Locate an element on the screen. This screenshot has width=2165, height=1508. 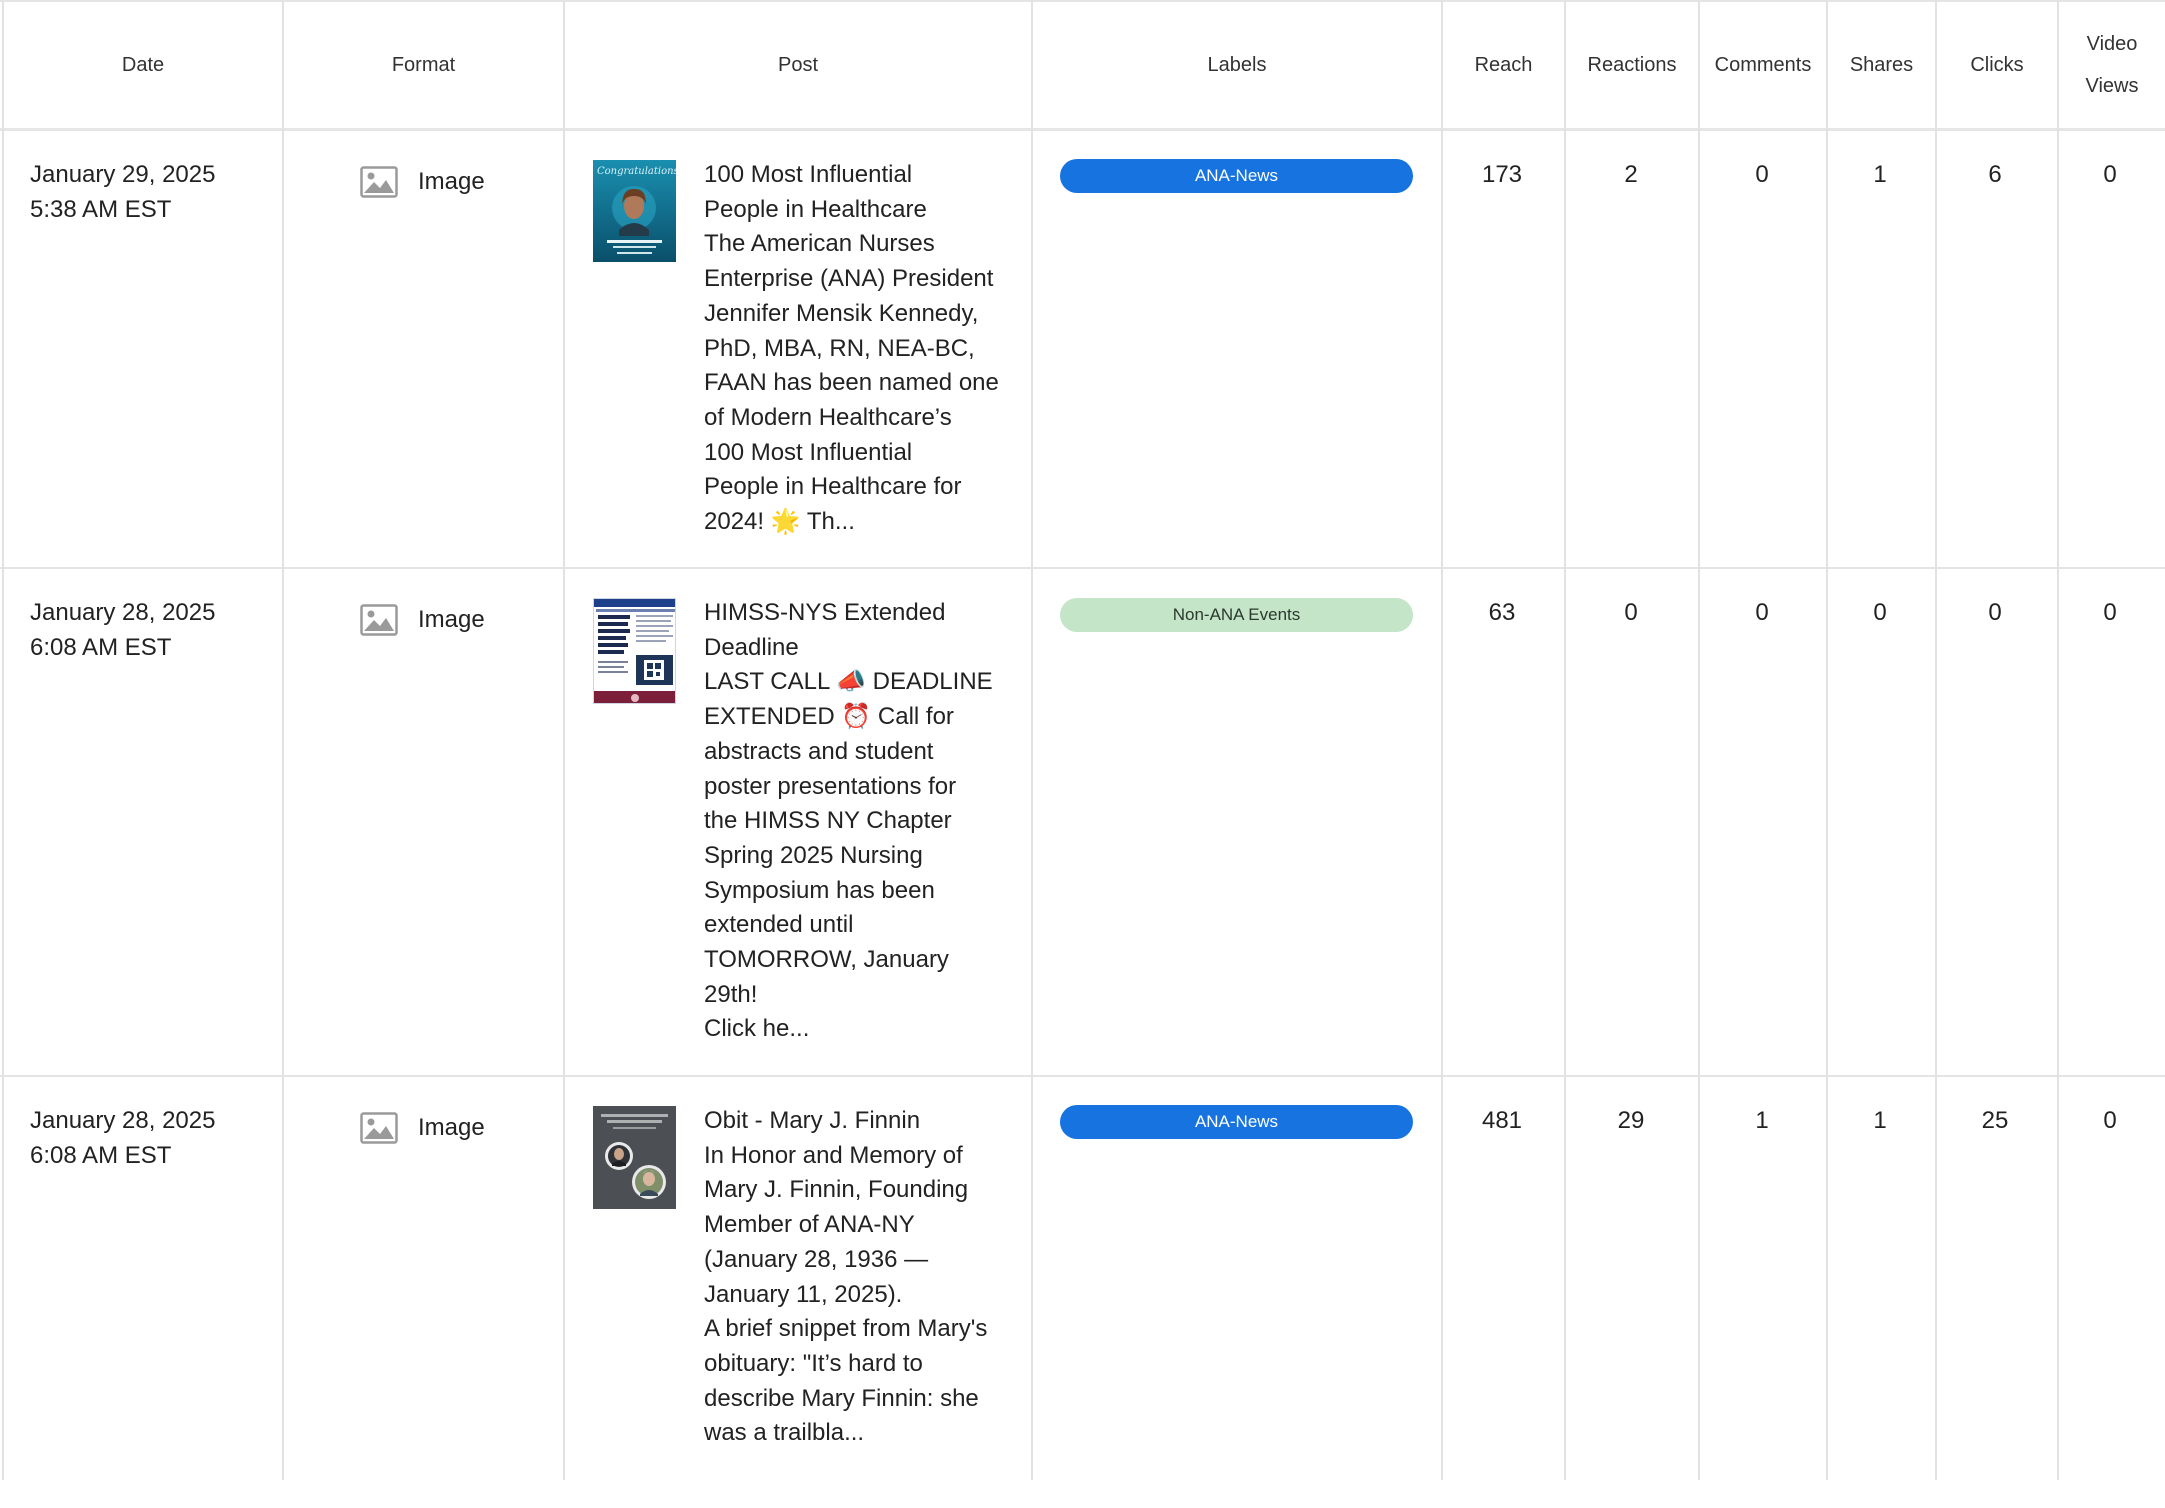
memorial-graphic-icon is located at coordinates (634, 1157).